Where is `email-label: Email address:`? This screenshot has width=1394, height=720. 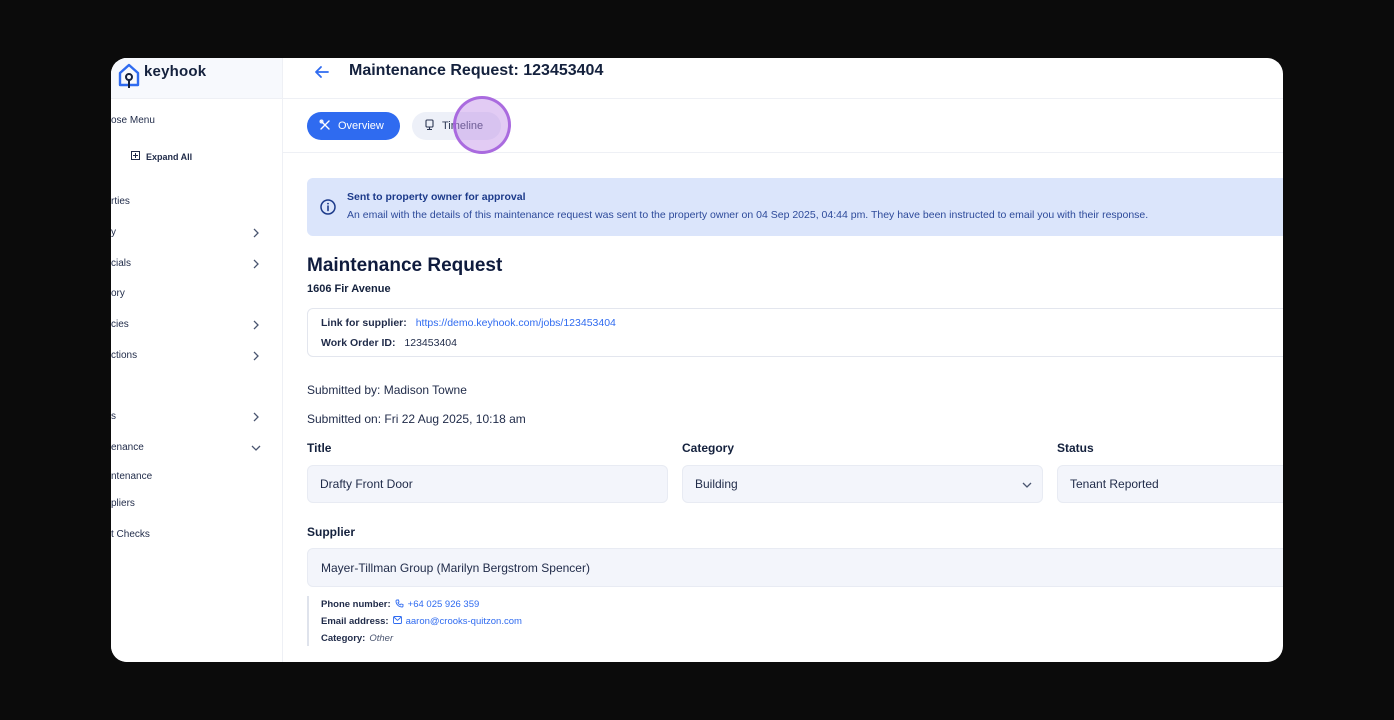
email-label: Email address: is located at coordinates (355, 621).